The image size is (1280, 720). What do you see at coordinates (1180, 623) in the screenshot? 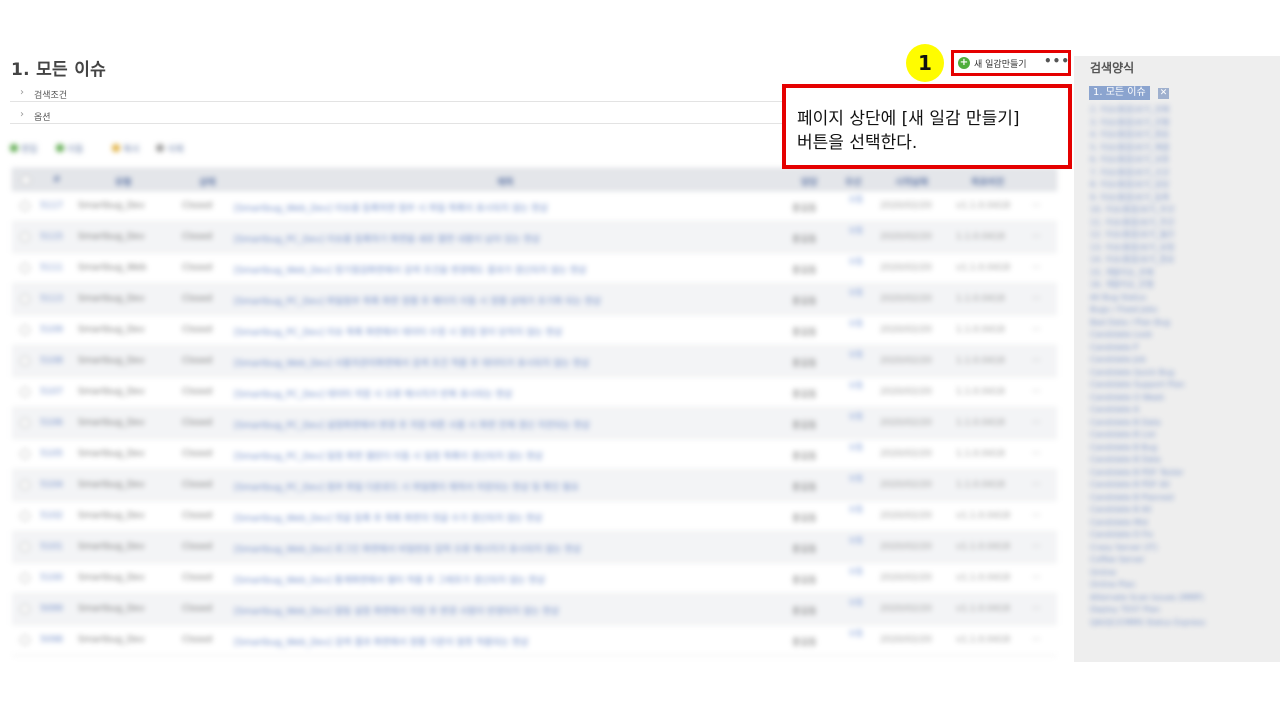
I see `saved-query-item: QA/QC/CMMS Status Express` at bounding box center [1180, 623].